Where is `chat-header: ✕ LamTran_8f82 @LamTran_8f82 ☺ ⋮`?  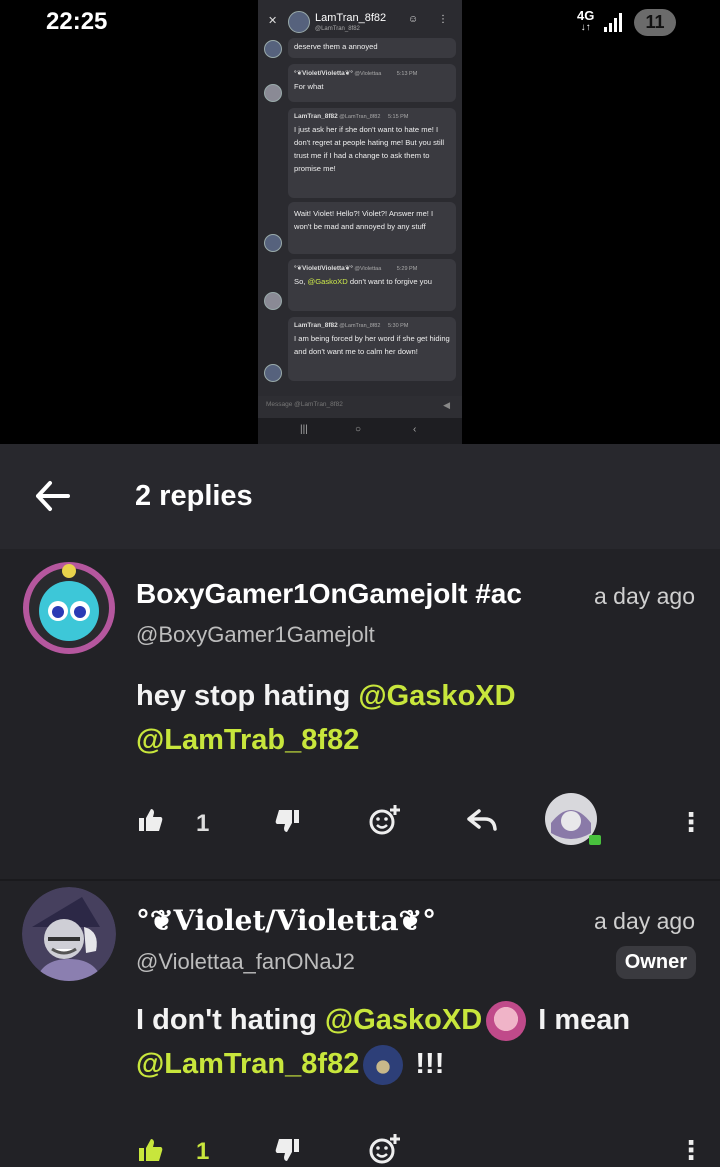
chat-header: ✕ LamTran_8f82 @LamTran_8f82 ☺ ⋮ is located at coordinates (360, 20).